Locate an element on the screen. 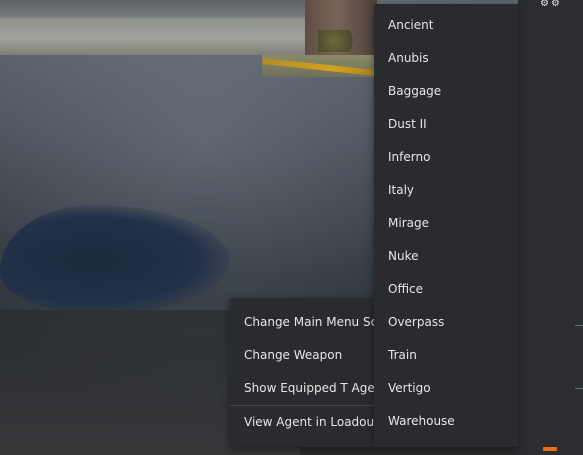 The image size is (583, 455). scene-option-italy: Italy is located at coordinates (446, 190).